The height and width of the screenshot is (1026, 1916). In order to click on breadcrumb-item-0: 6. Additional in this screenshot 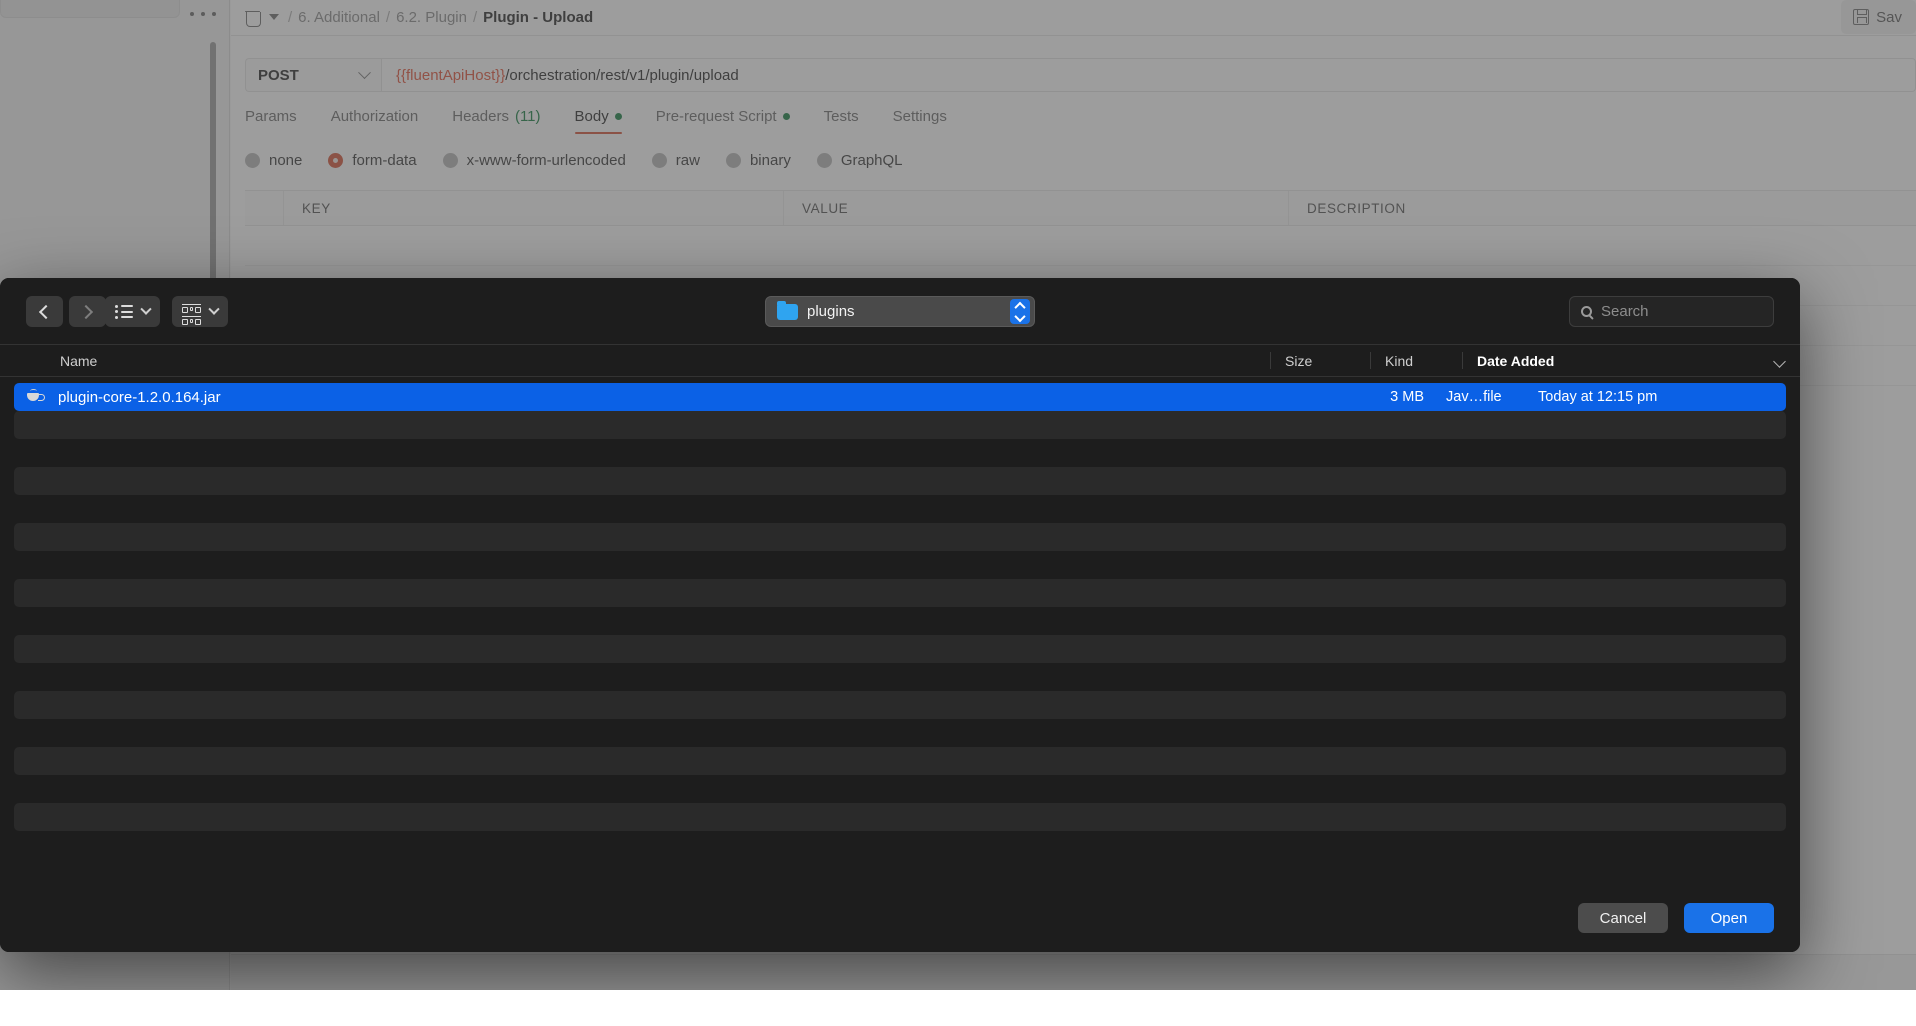, I will do `click(339, 17)`.